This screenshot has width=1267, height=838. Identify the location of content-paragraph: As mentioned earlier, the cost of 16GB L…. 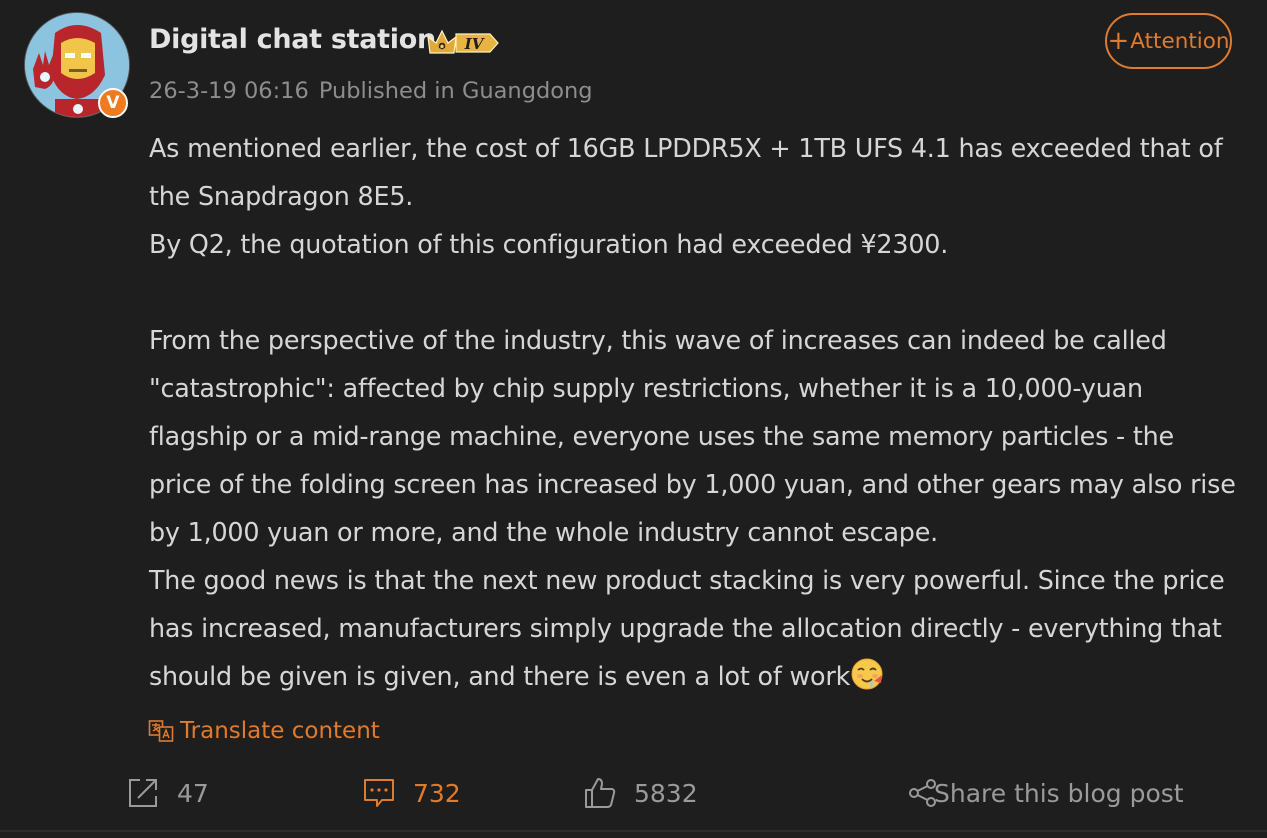
(686, 172).